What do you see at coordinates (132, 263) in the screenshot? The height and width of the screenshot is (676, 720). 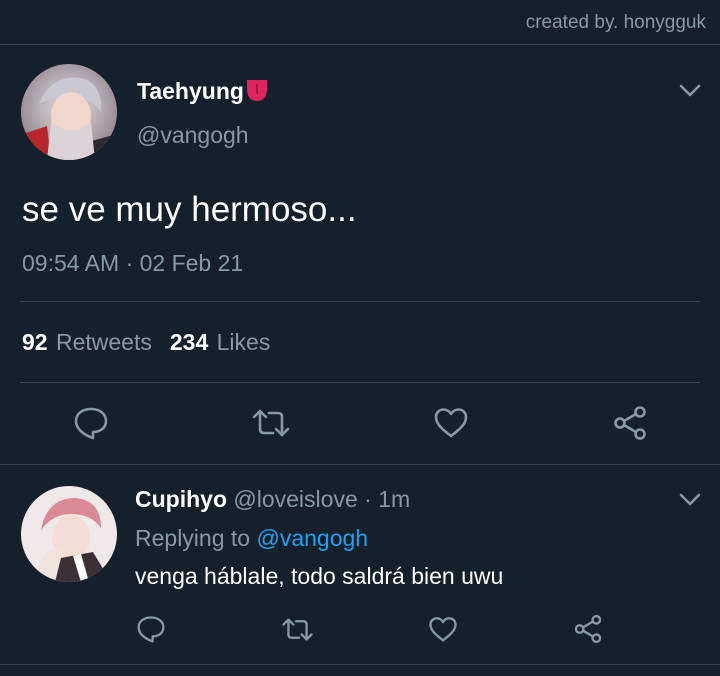 I see `tweet-timestamp: 09:54 AM · 02 Feb 21` at bounding box center [132, 263].